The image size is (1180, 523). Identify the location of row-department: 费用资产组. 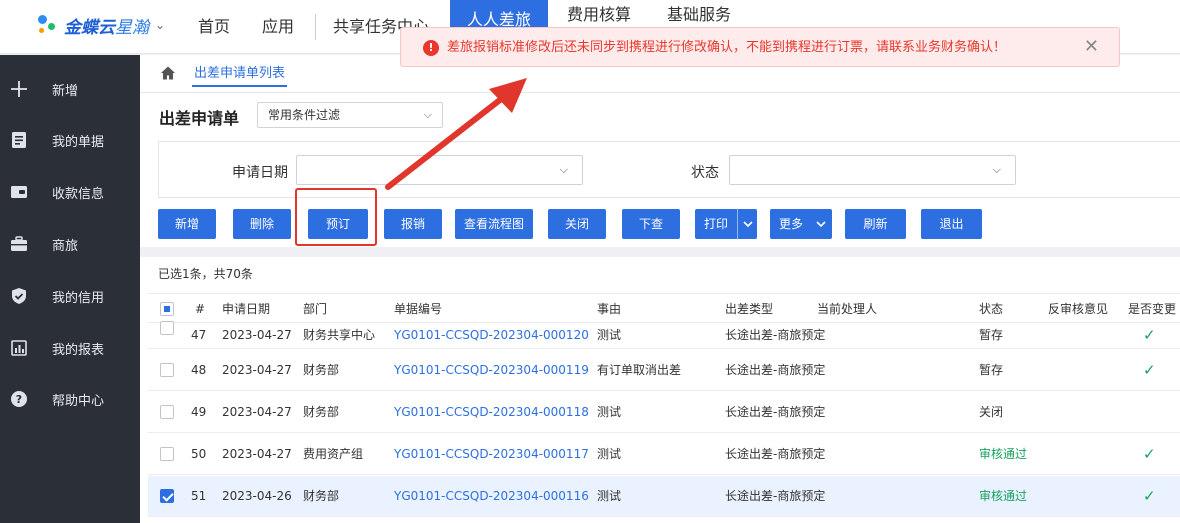
(333, 454).